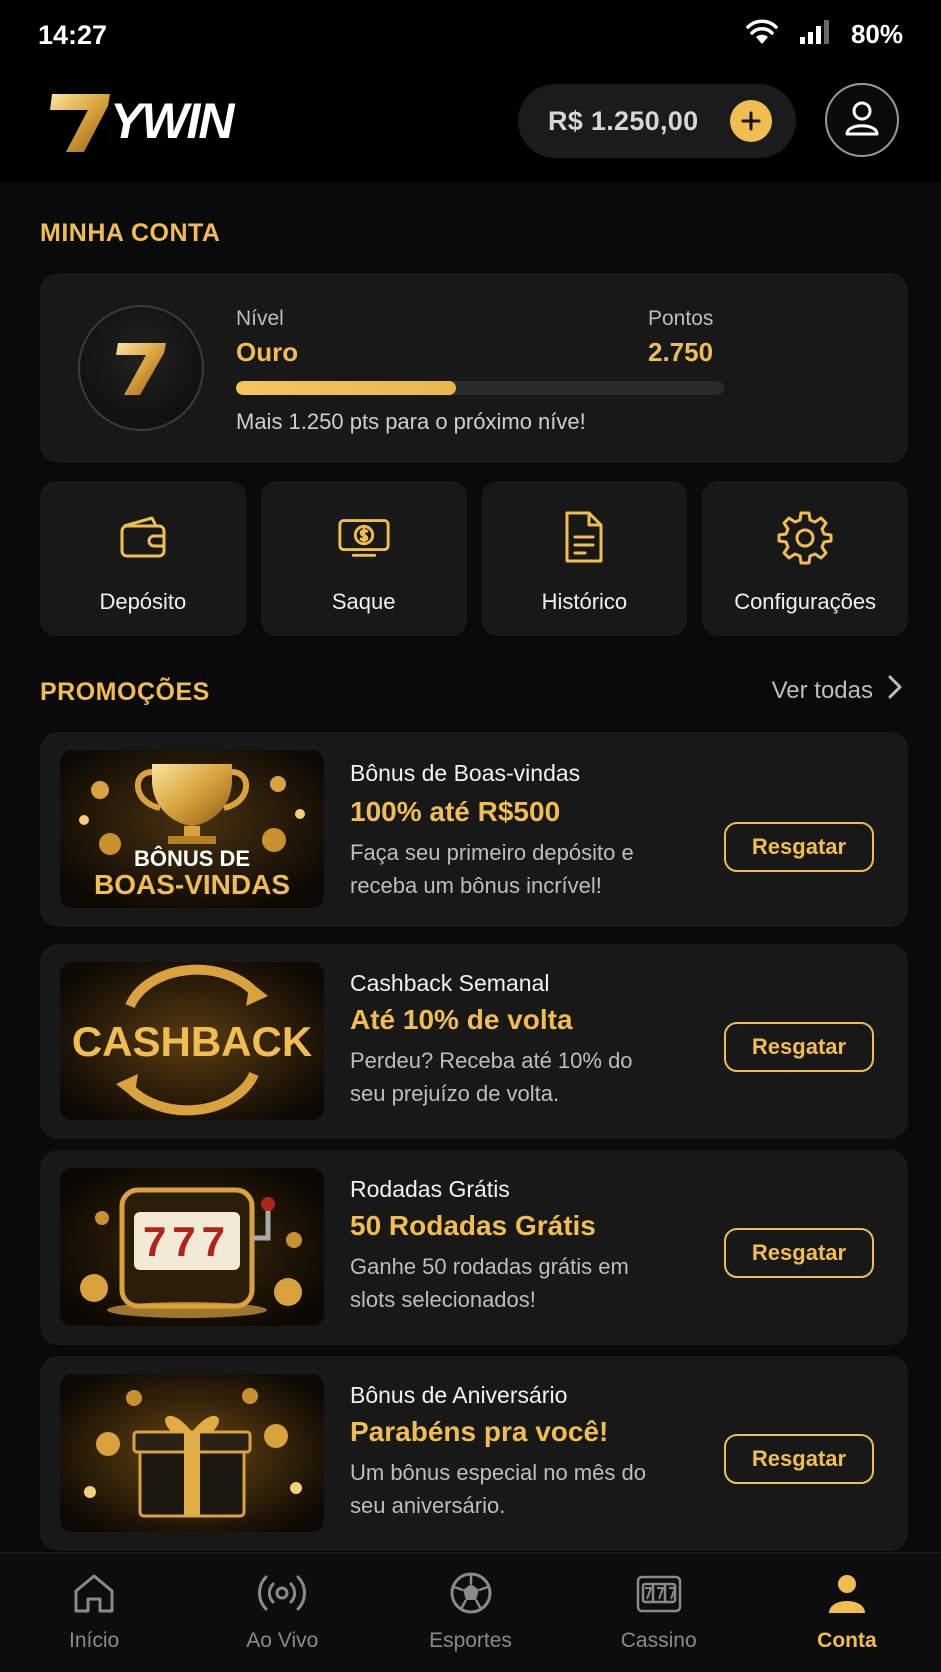 The image size is (941, 1672). I want to click on profile-button, so click(862, 120).